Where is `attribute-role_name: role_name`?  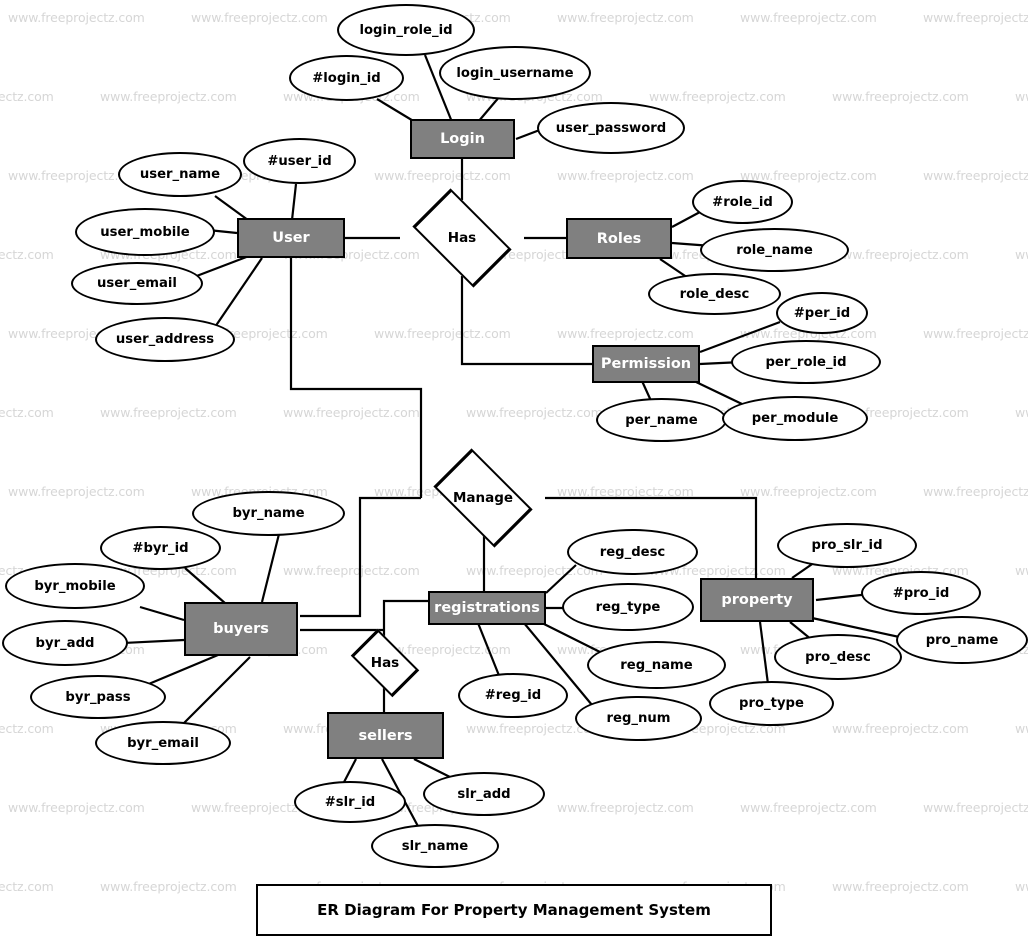
attribute-role_name: role_name is located at coordinates (774, 250).